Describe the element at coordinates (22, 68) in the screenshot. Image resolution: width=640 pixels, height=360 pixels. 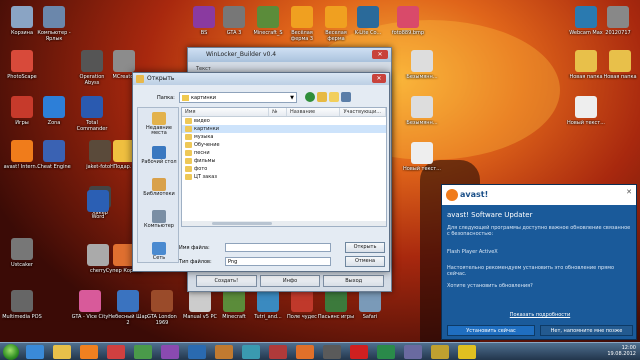
I see `desktop-shortcut: PhotoScape` at that location.